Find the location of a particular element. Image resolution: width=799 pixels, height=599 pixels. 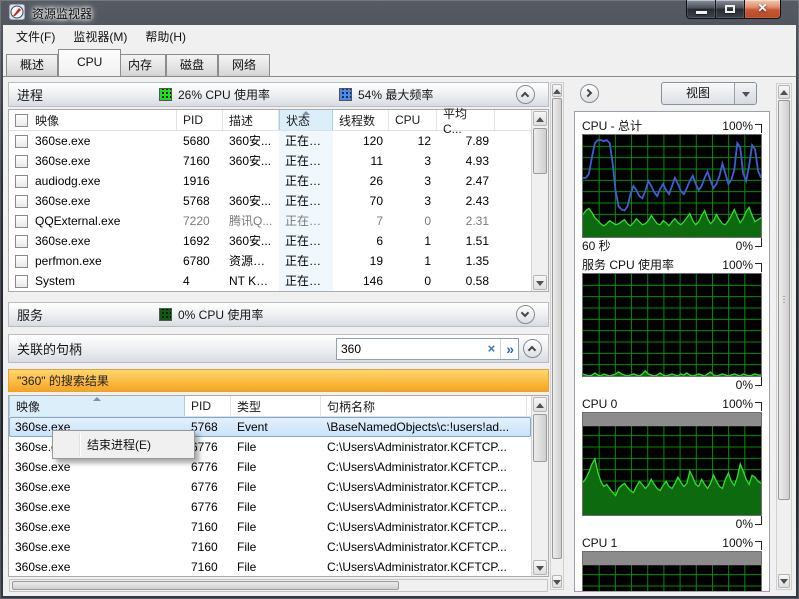

process-cpu: 0 is located at coordinates (427, 221).